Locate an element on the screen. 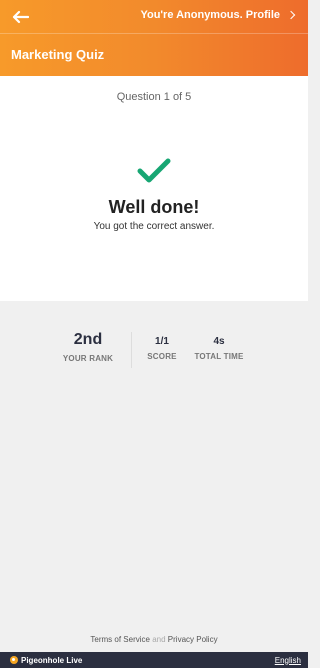  brand-name: Pigeonhole Live is located at coordinates (52, 660).